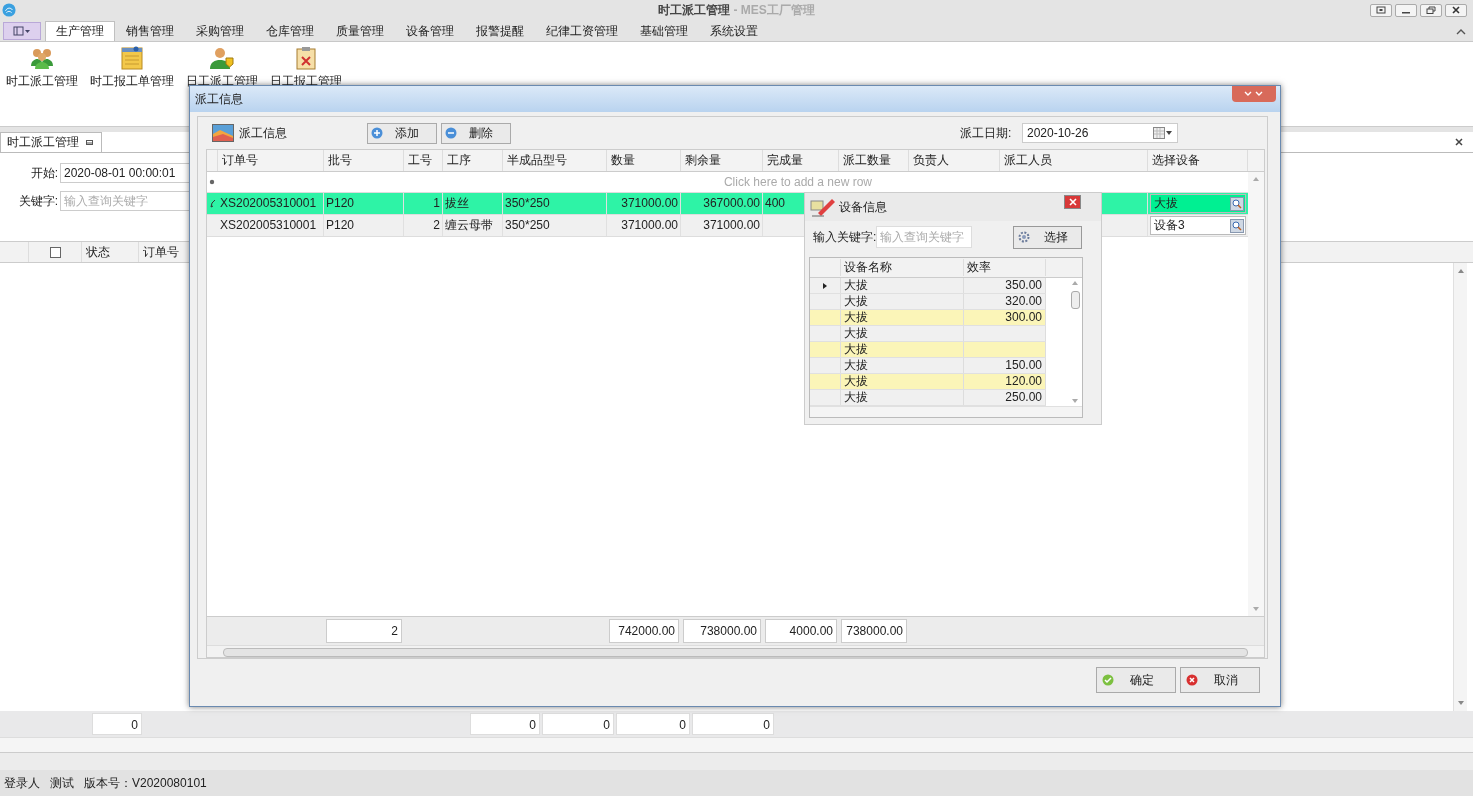  What do you see at coordinates (80, 31) in the screenshot?
I see `menu-tab: 生产管理` at bounding box center [80, 31].